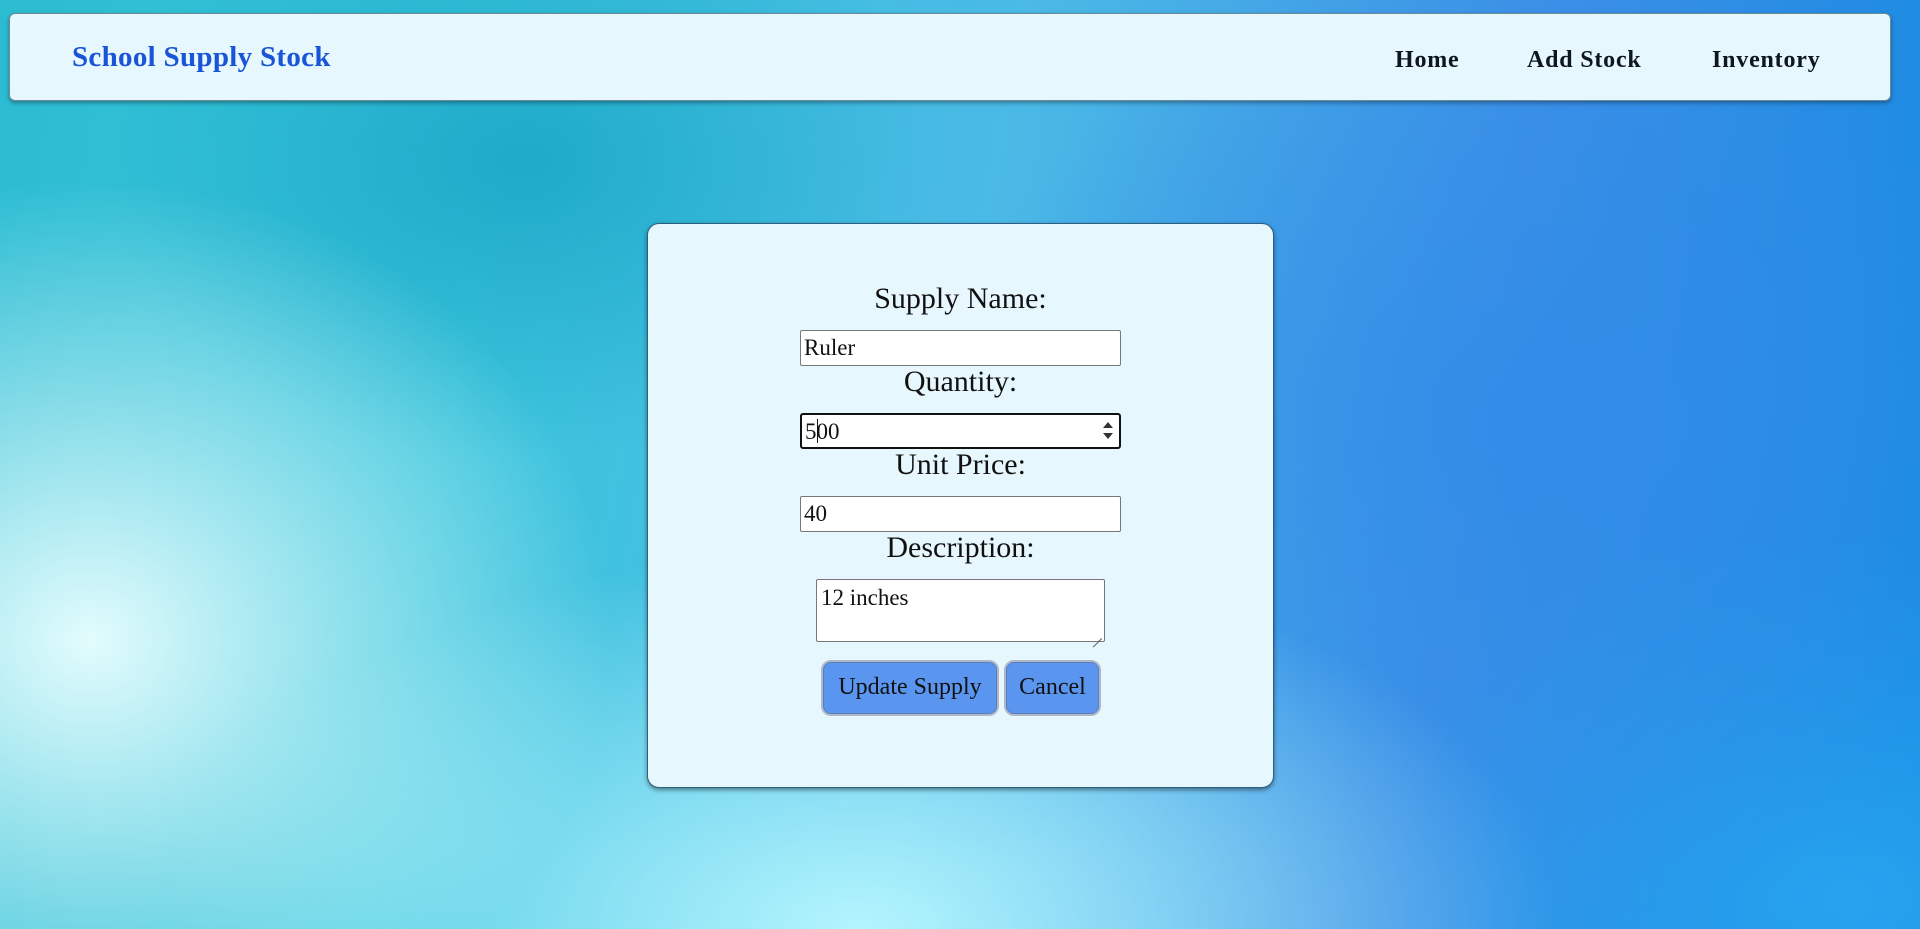 This screenshot has width=1920, height=929. I want to click on update-supply-button: Update Supply, so click(910, 688).